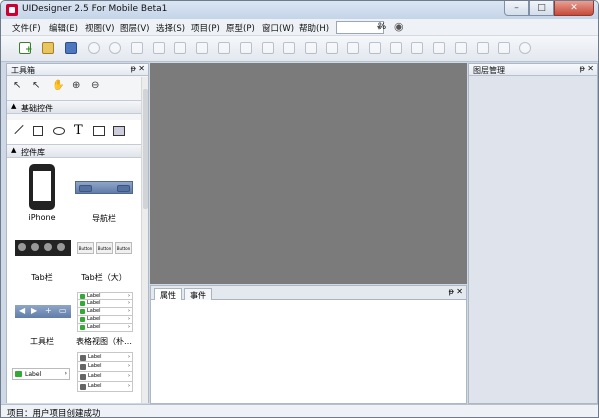 Image resolution: width=599 pixels, height=418 pixels. I want to click on delete-icon, so click(224, 48).